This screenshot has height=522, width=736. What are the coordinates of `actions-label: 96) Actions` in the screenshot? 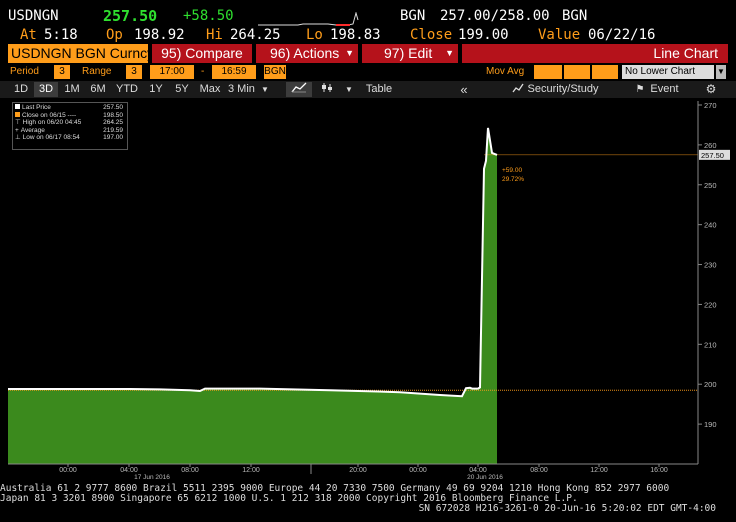 It's located at (305, 53).